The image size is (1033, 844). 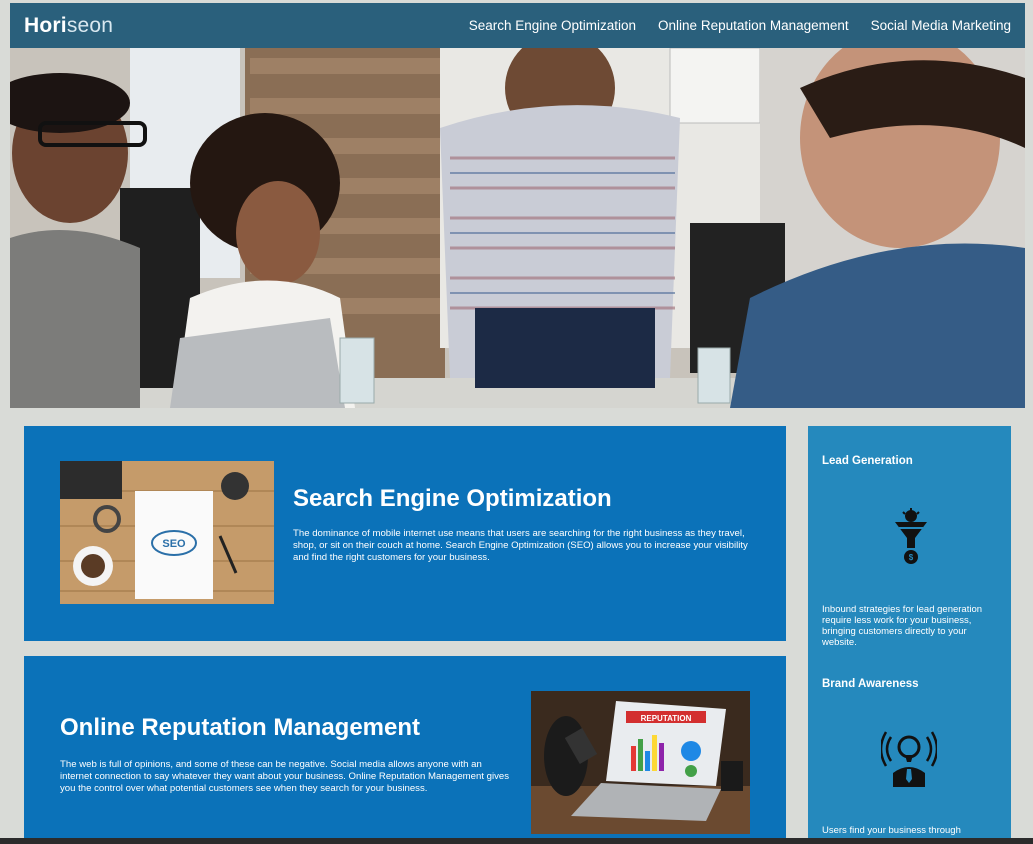 I want to click on nav-link-orm: Online Reputation Management, so click(x=753, y=25).